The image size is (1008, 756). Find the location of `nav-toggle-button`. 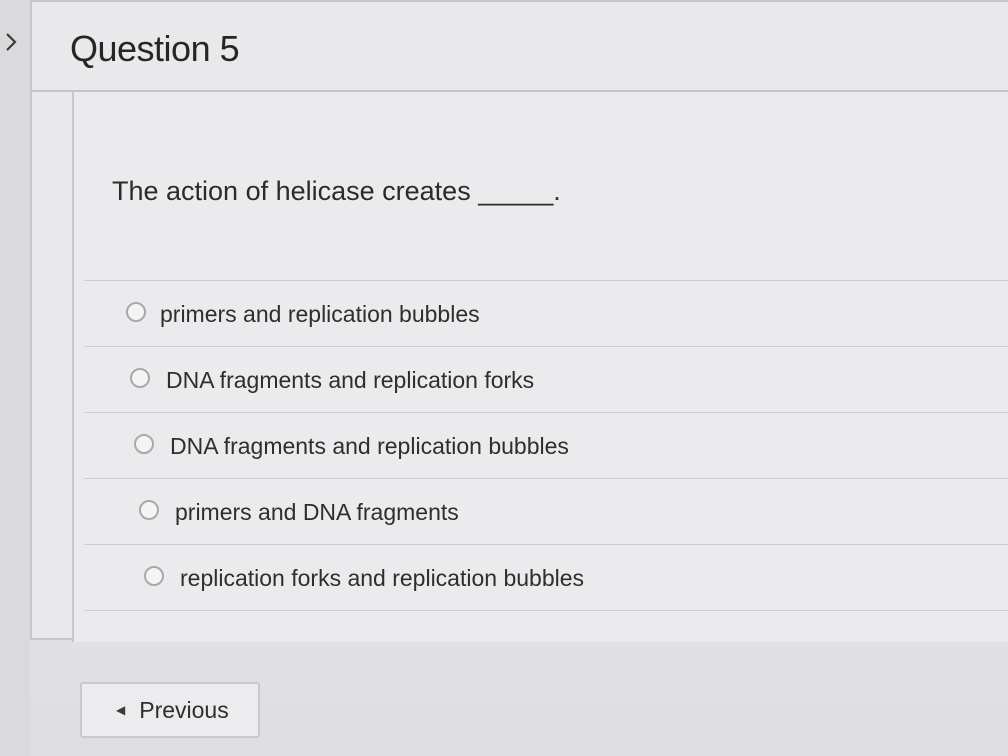

nav-toggle-button is located at coordinates (11, 42).